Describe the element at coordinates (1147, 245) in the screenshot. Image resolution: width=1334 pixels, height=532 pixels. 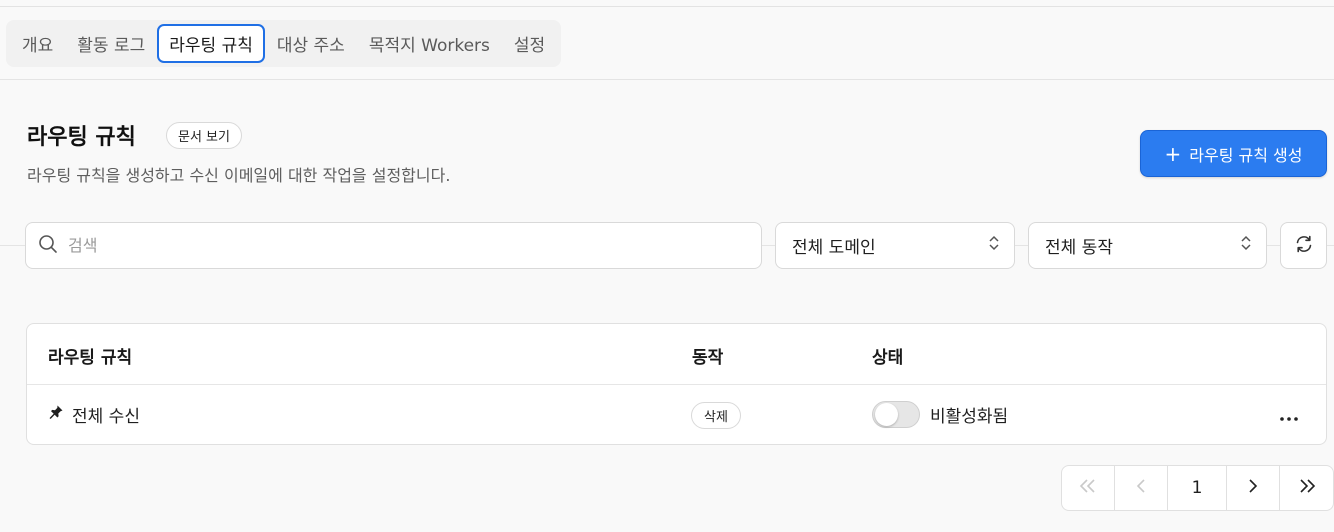
I see `action-select: 전체 동작` at that location.